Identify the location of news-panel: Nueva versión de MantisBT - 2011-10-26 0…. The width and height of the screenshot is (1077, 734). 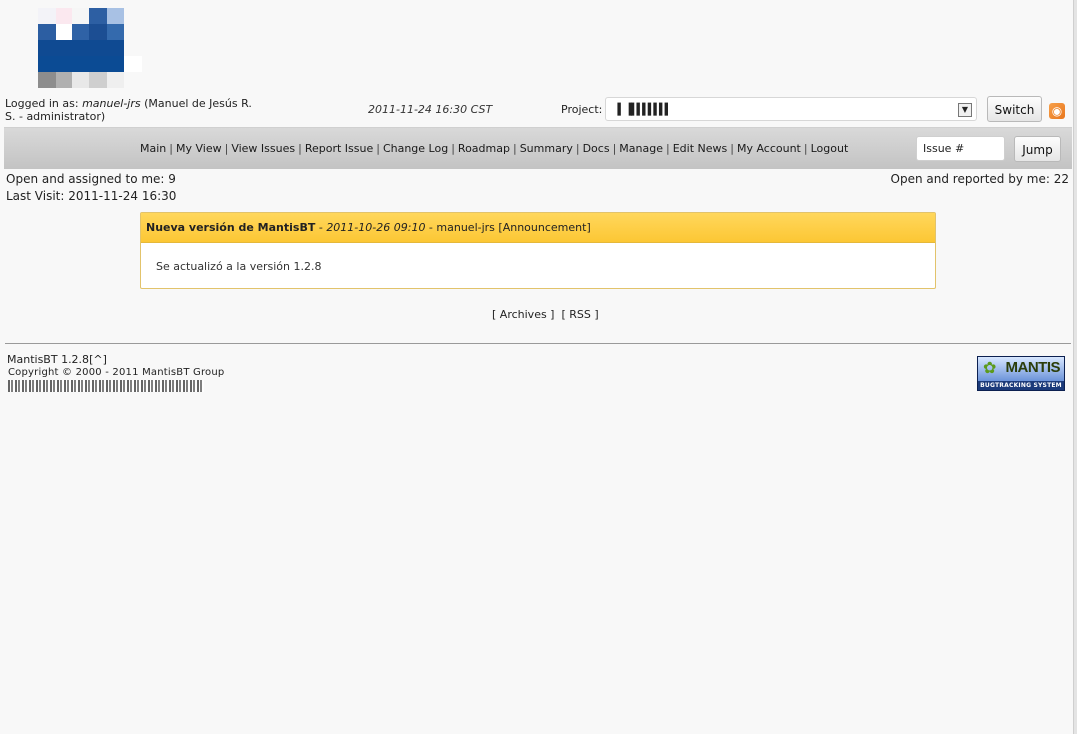
(538, 250).